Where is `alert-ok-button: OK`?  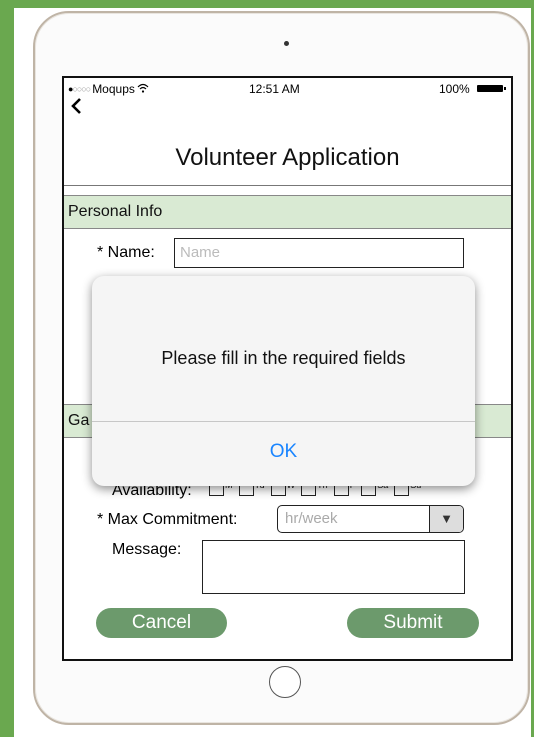 alert-ok-button: OK is located at coordinates (283, 454).